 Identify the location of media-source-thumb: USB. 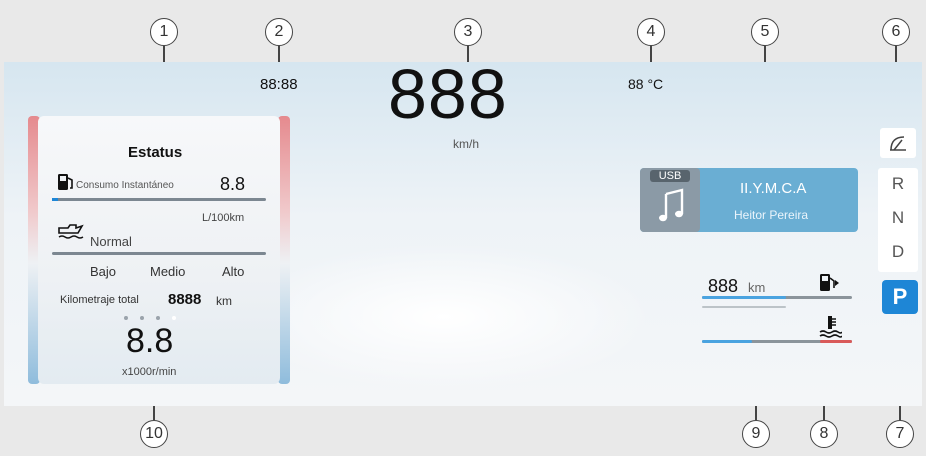
(670, 200).